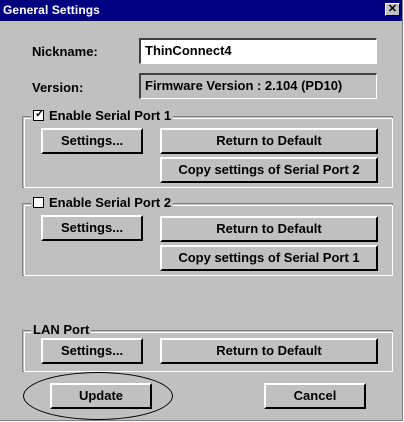  What do you see at coordinates (38, 202) in the screenshot?
I see `checkbox-icon` at bounding box center [38, 202].